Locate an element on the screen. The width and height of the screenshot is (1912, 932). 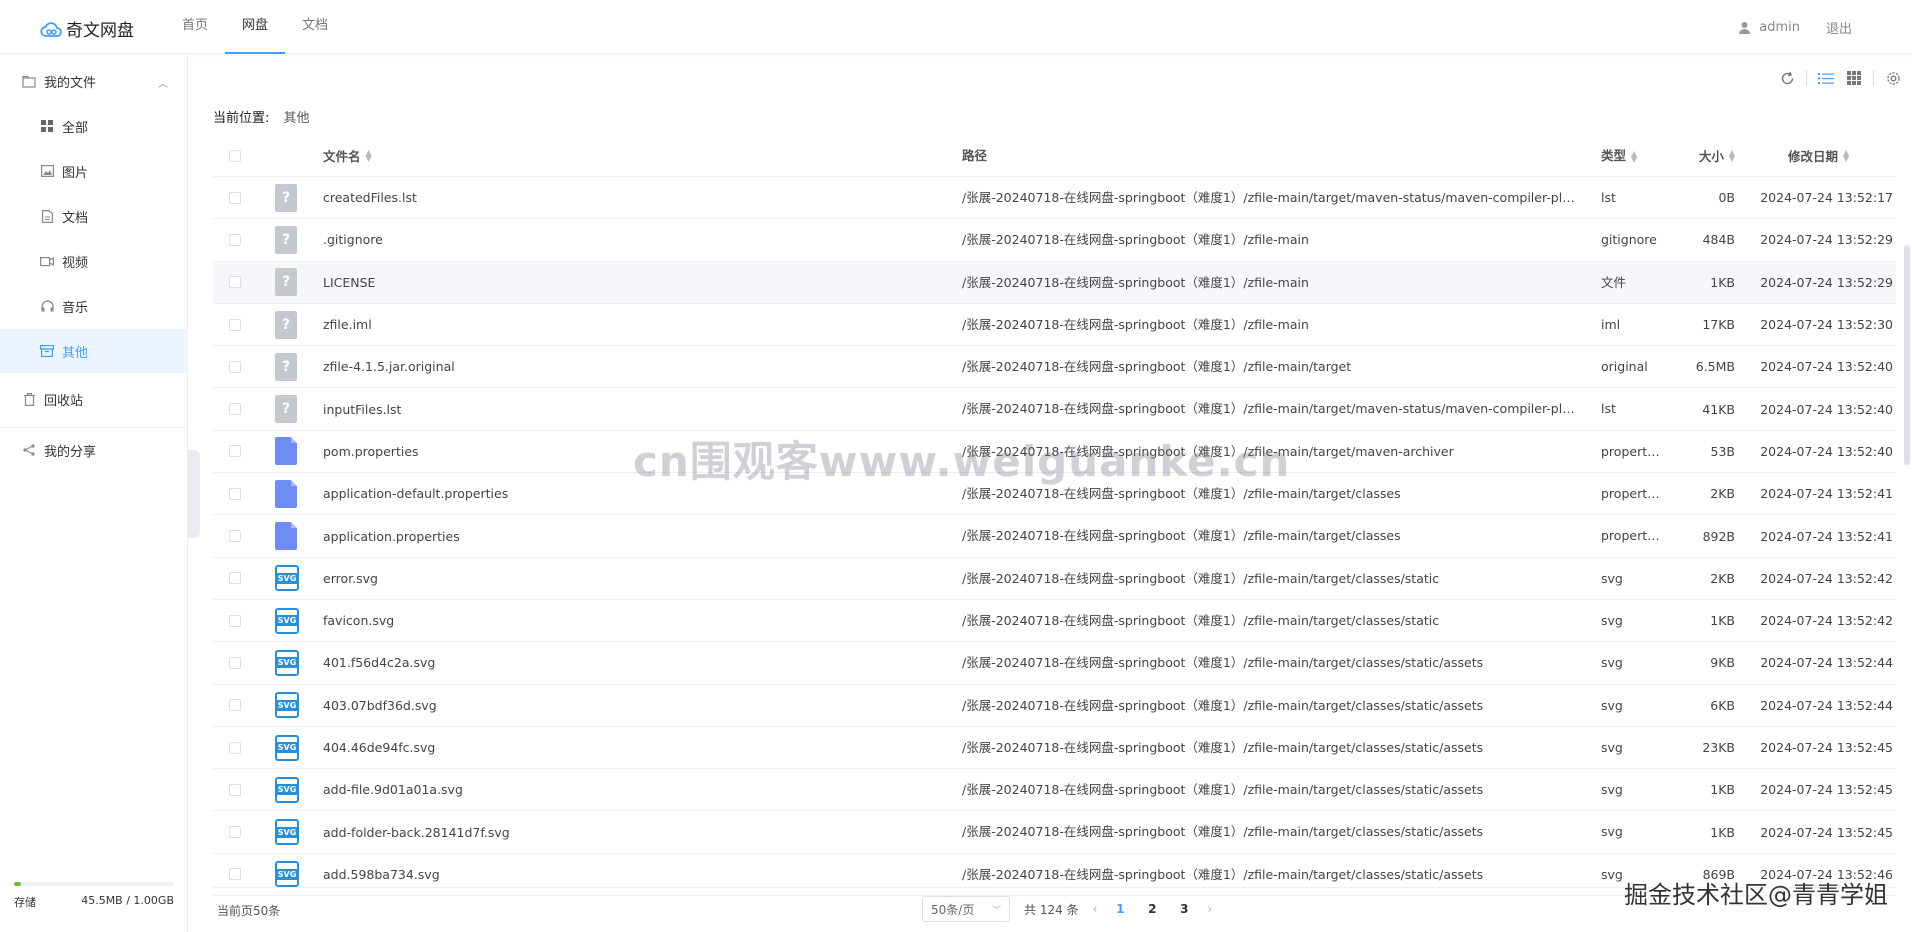
list-view-icon is located at coordinates (1826, 78).